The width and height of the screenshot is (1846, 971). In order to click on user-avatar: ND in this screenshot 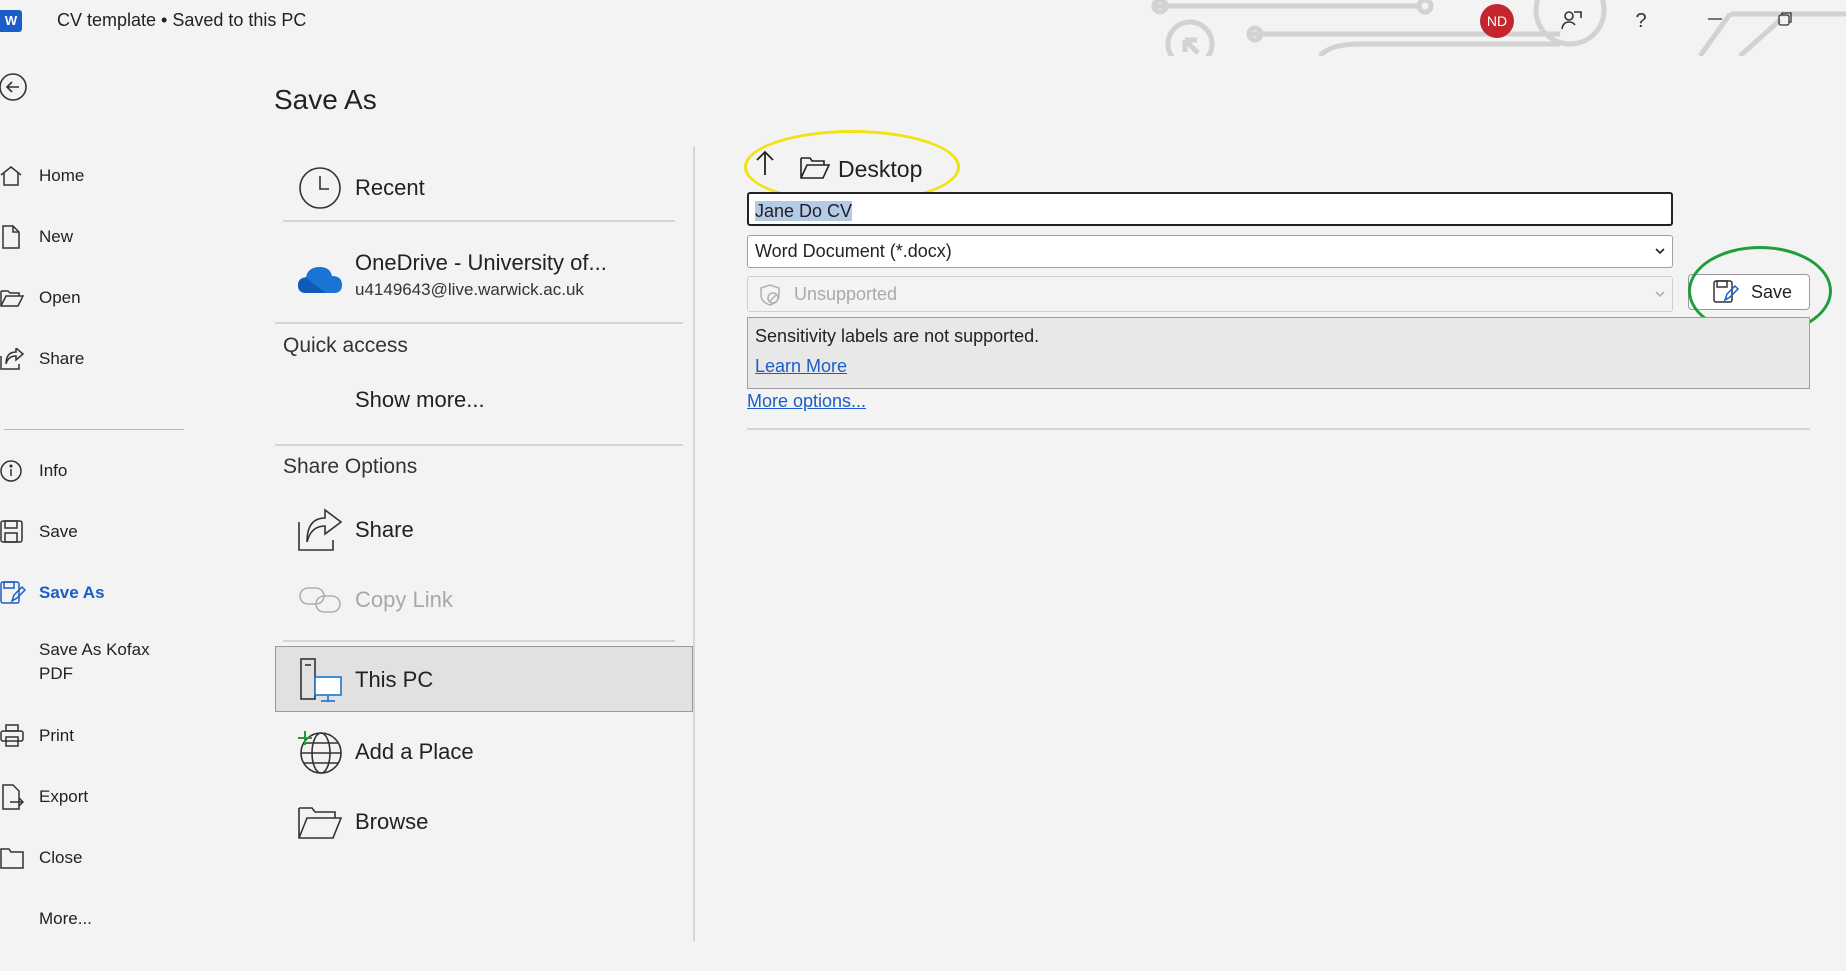, I will do `click(1497, 21)`.